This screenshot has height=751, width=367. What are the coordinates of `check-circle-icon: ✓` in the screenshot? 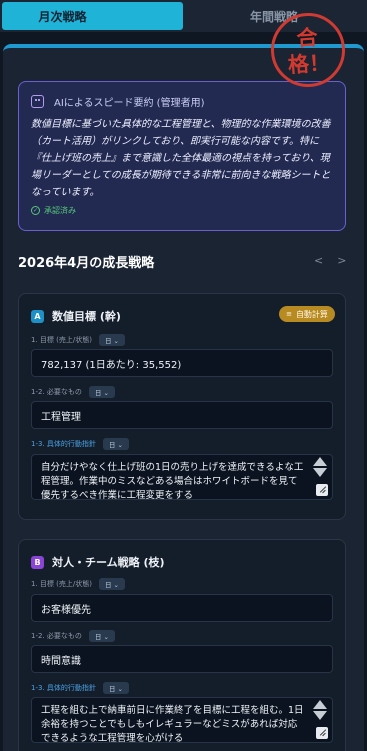 It's located at (35, 210).